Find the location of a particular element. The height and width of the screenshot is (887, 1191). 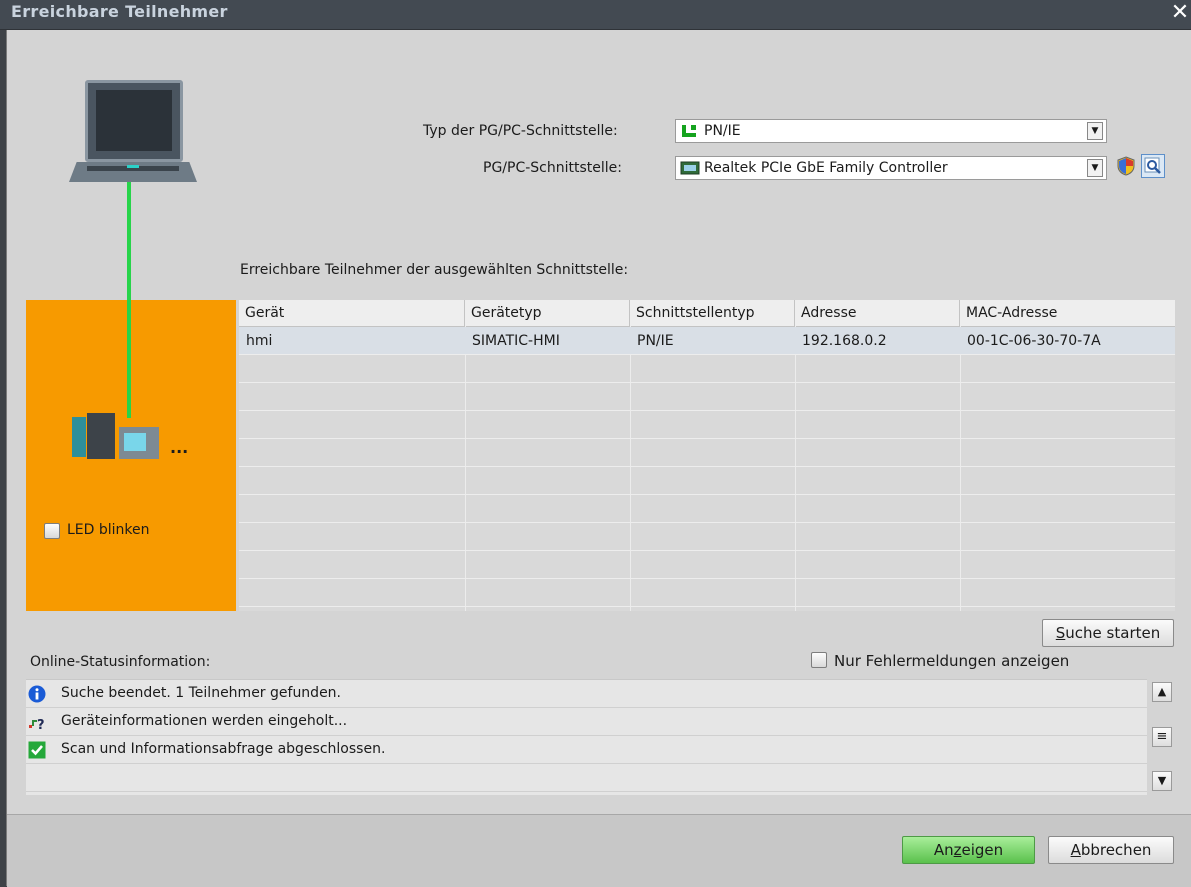

cell-address: 192.168.0.2 is located at coordinates (844, 341).